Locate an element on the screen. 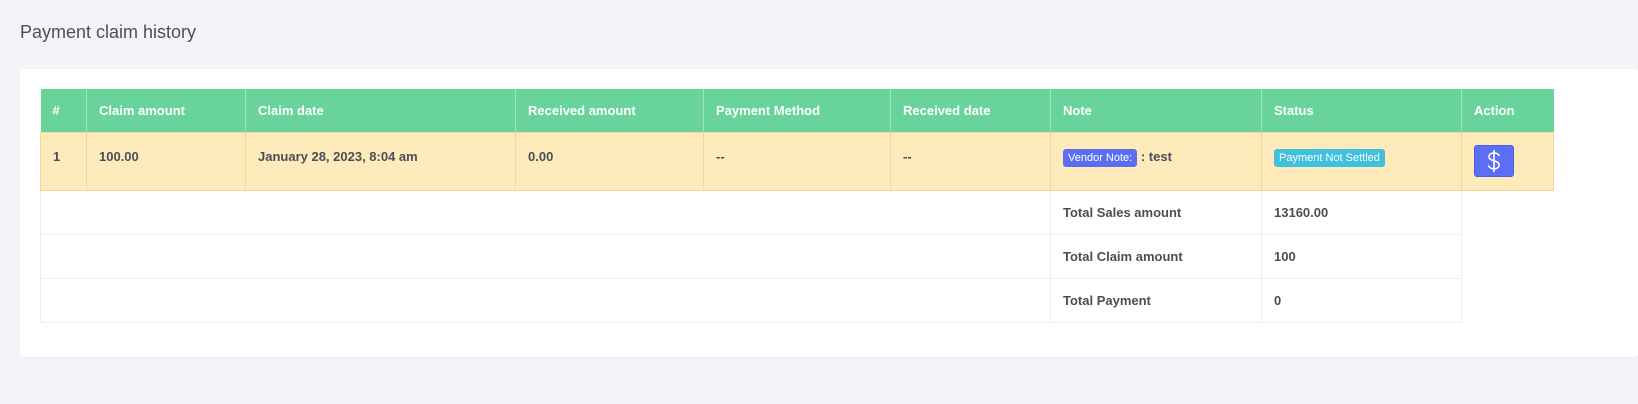 This screenshot has height=404, width=1638. total-payment-row: Total Payment 0 is located at coordinates (797, 300).